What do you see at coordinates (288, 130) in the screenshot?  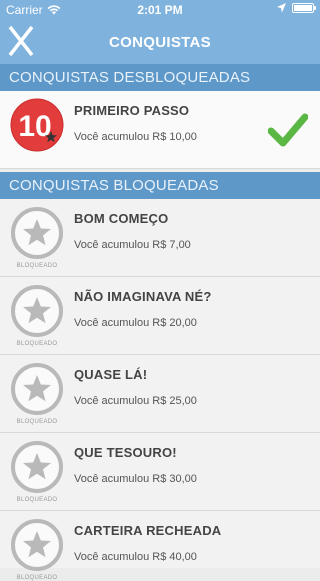 I see `checkmark-icon` at bounding box center [288, 130].